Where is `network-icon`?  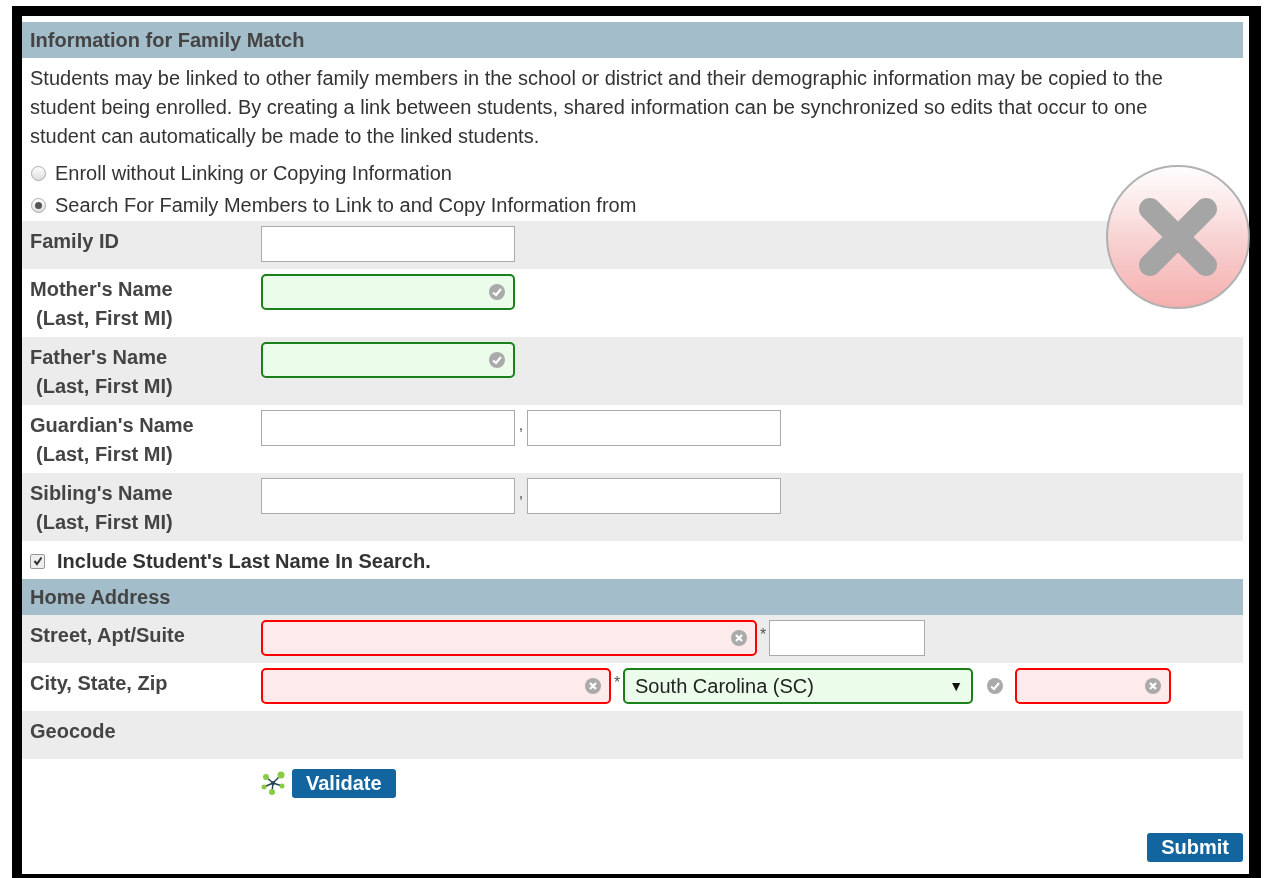
network-icon is located at coordinates (273, 783).